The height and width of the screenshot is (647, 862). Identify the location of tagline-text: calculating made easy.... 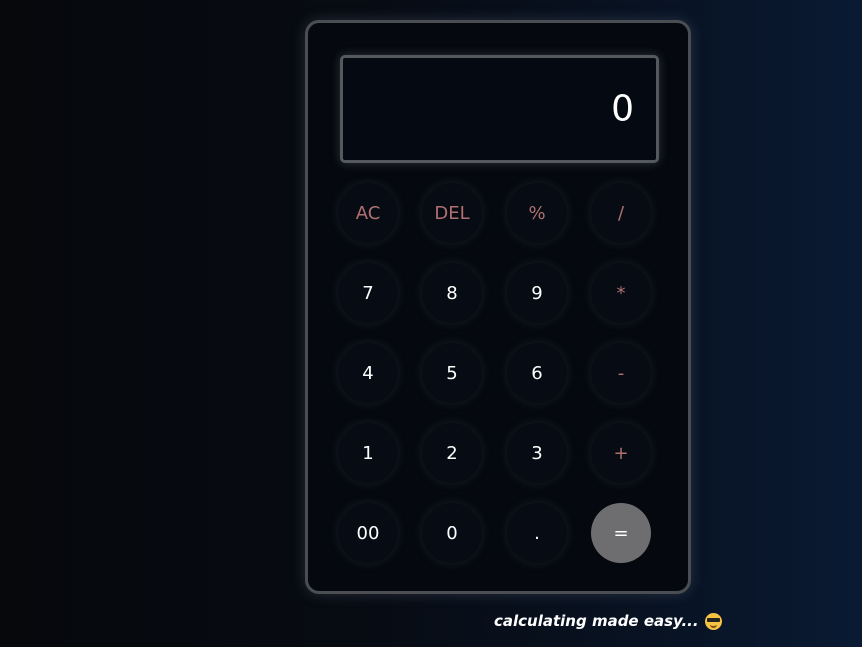
(596, 621).